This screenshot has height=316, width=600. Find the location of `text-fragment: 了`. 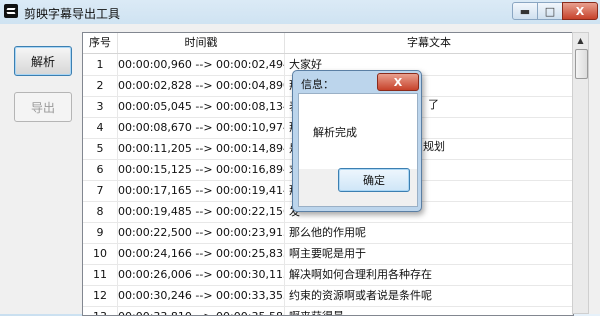

text-fragment: 了 is located at coordinates (433, 104).